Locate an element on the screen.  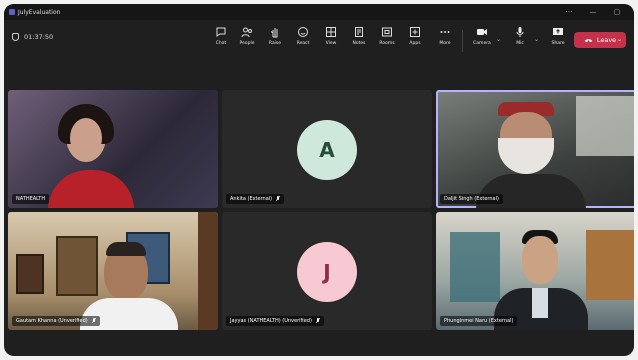
participant-tile: A Ankita (External) is located at coordinates (327, 149).